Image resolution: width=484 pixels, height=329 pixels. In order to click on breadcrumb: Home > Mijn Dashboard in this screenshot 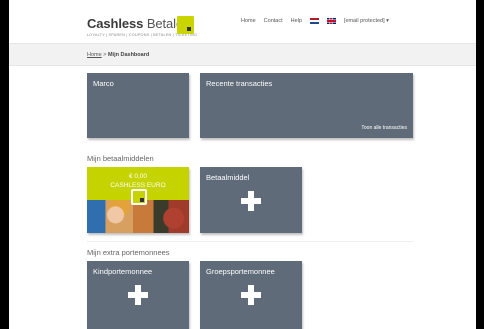, I will do `click(118, 55)`.